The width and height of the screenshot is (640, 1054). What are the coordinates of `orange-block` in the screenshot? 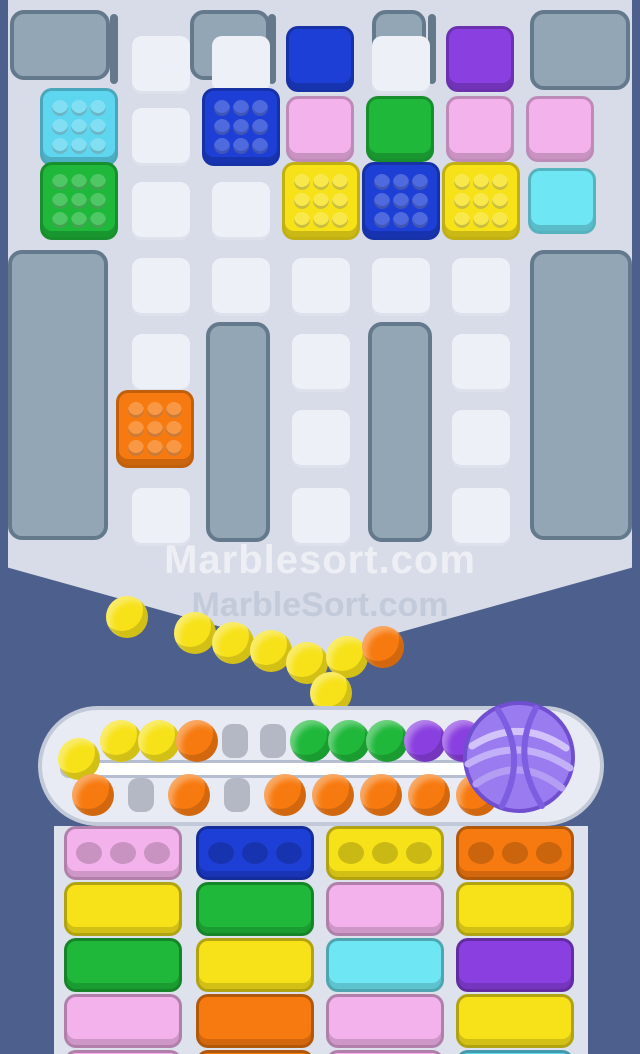 It's located at (155, 429).